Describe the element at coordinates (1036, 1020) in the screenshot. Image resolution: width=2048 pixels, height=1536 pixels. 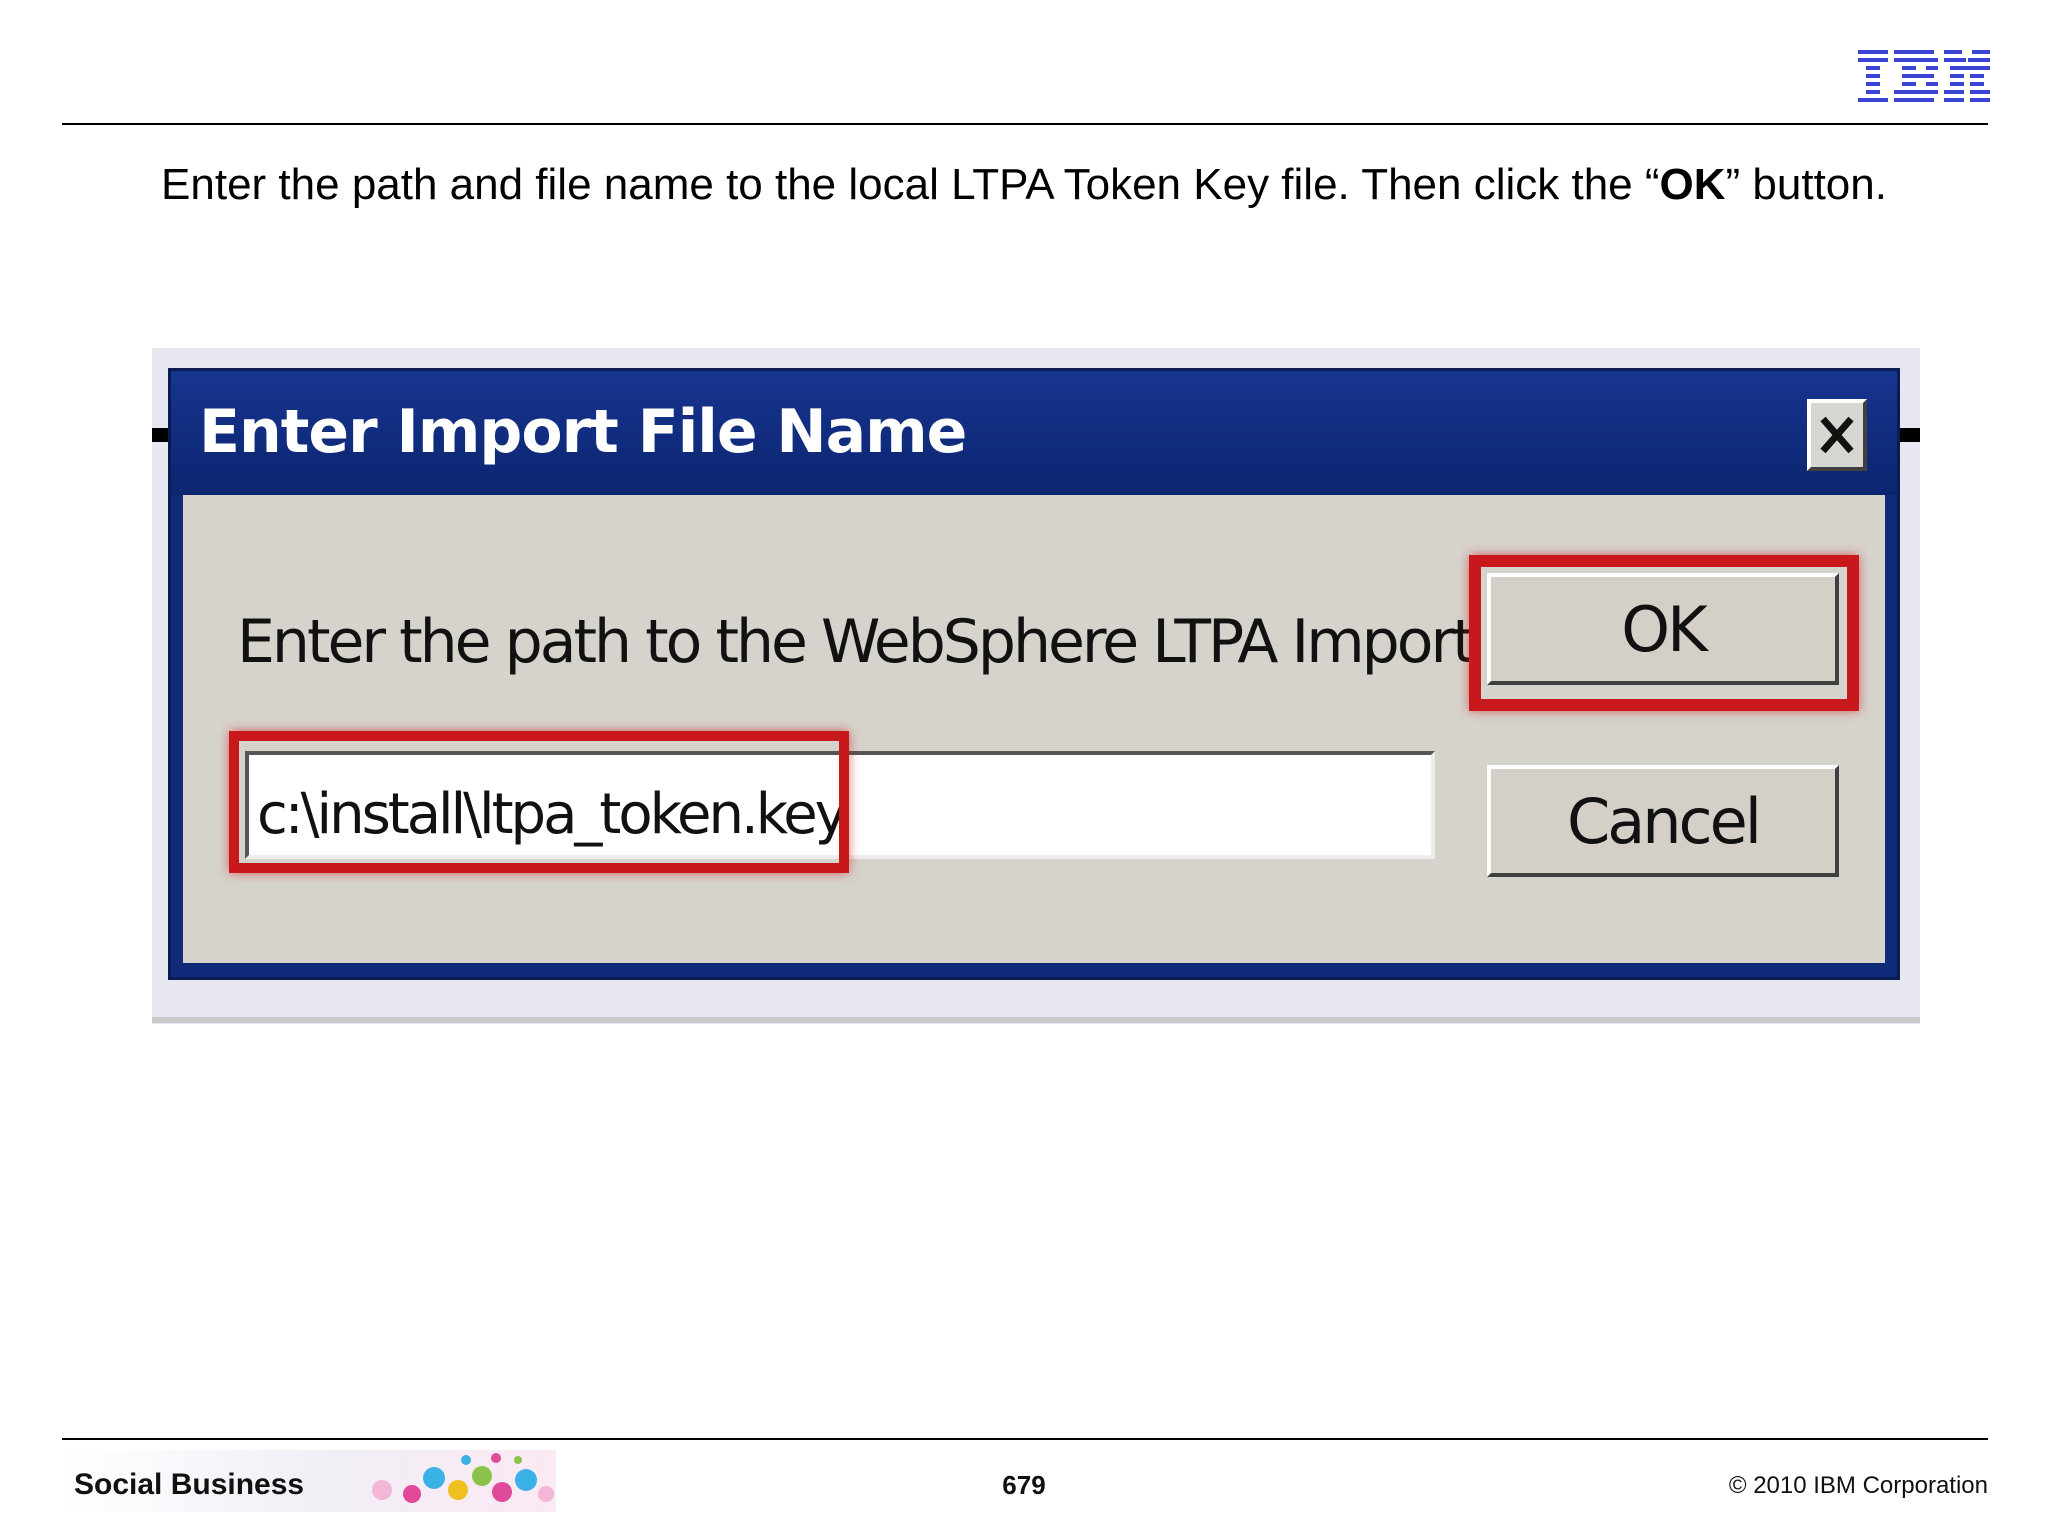
I see `backdrop-bottom-line` at that location.